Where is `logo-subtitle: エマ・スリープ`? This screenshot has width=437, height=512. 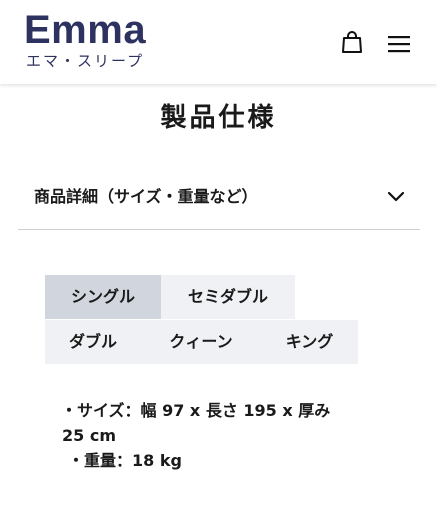
logo-subtitle: エマ・スリープ is located at coordinates (85, 61).